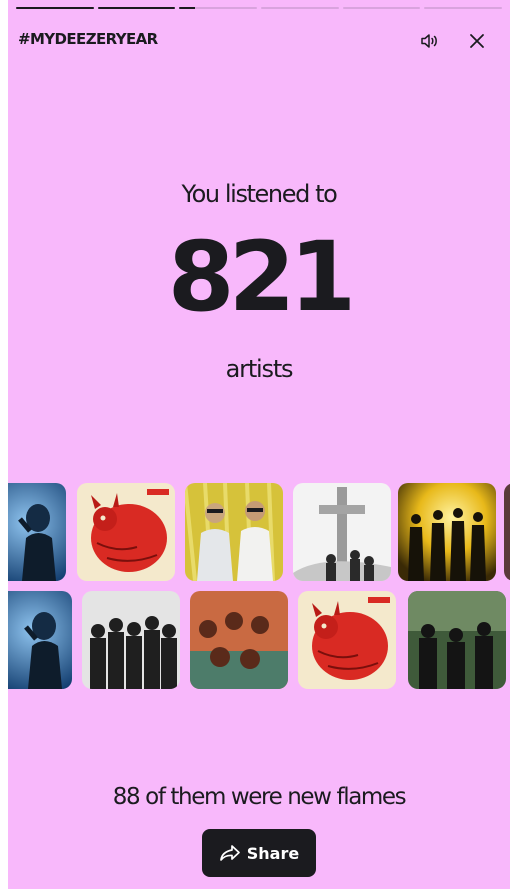 The width and height of the screenshot is (518, 889). I want to click on sound-toggle-button, so click(429, 41).